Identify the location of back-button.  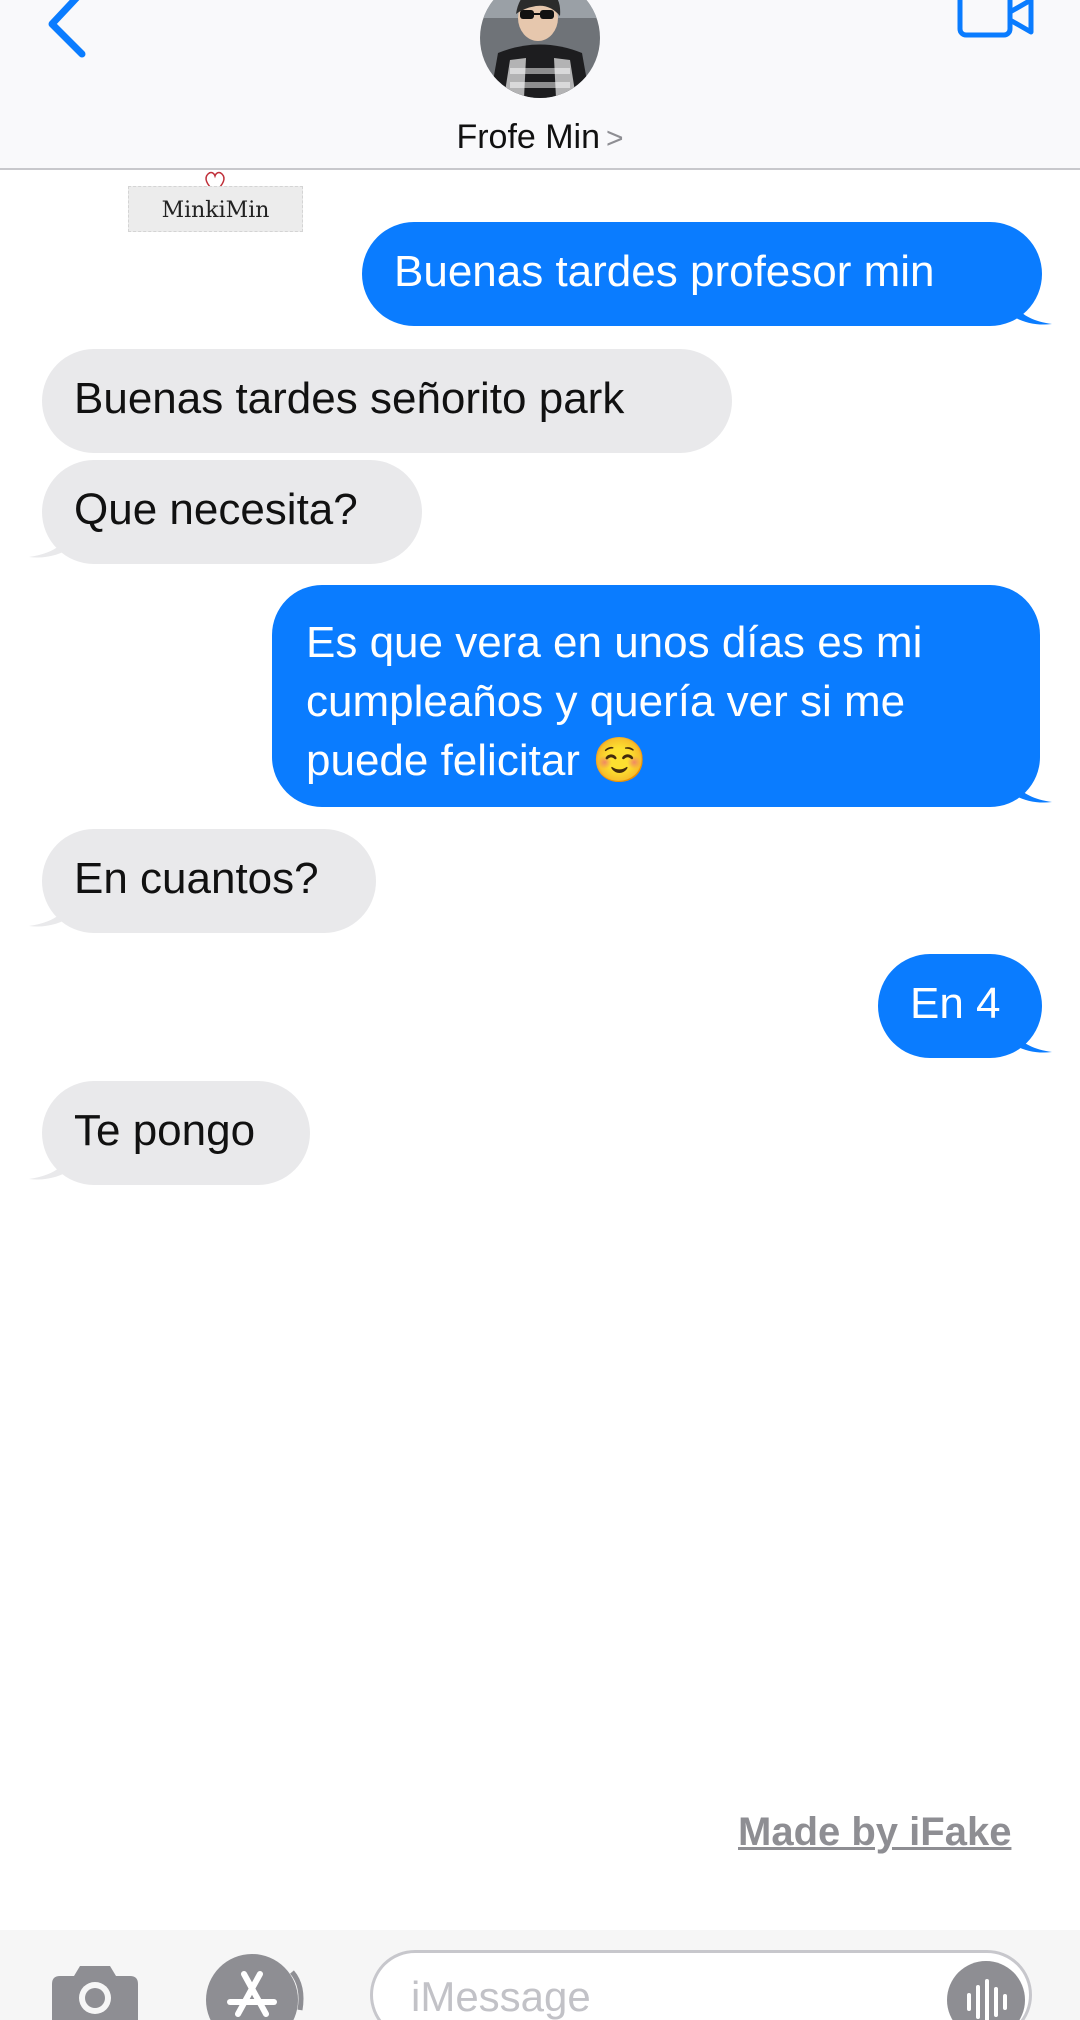
(70, 30).